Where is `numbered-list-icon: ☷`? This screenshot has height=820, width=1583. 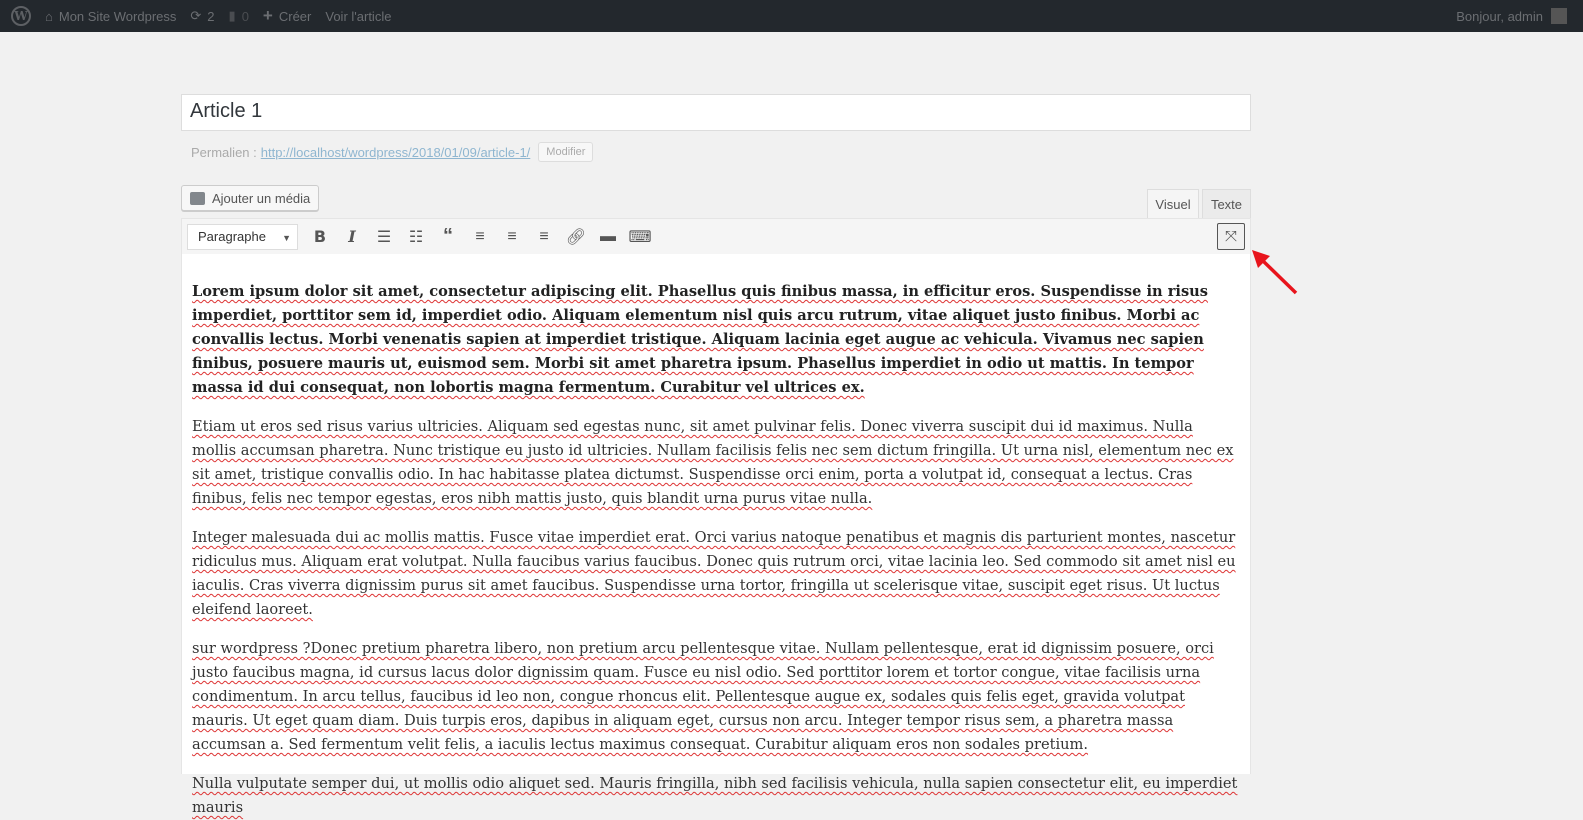
numbered-list-icon: ☷ is located at coordinates (416, 237).